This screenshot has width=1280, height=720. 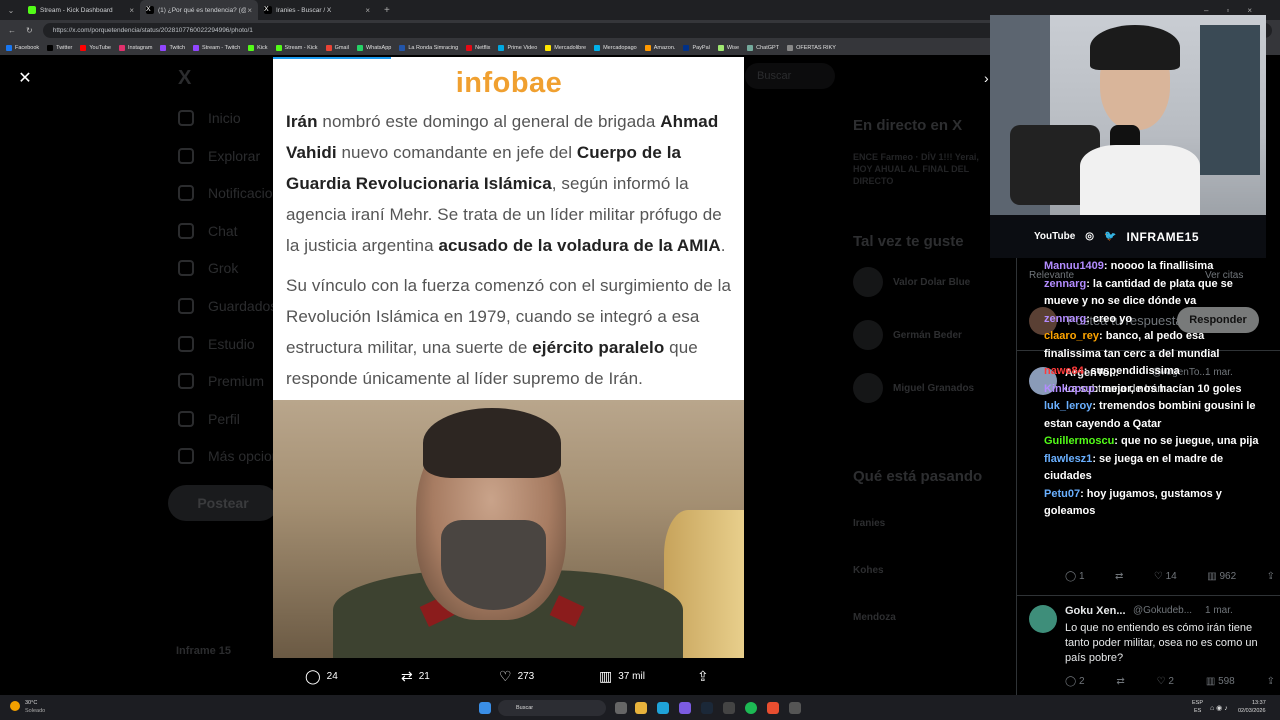 What do you see at coordinates (95, 47) in the screenshot?
I see `bookmark-item: YouTube` at bounding box center [95, 47].